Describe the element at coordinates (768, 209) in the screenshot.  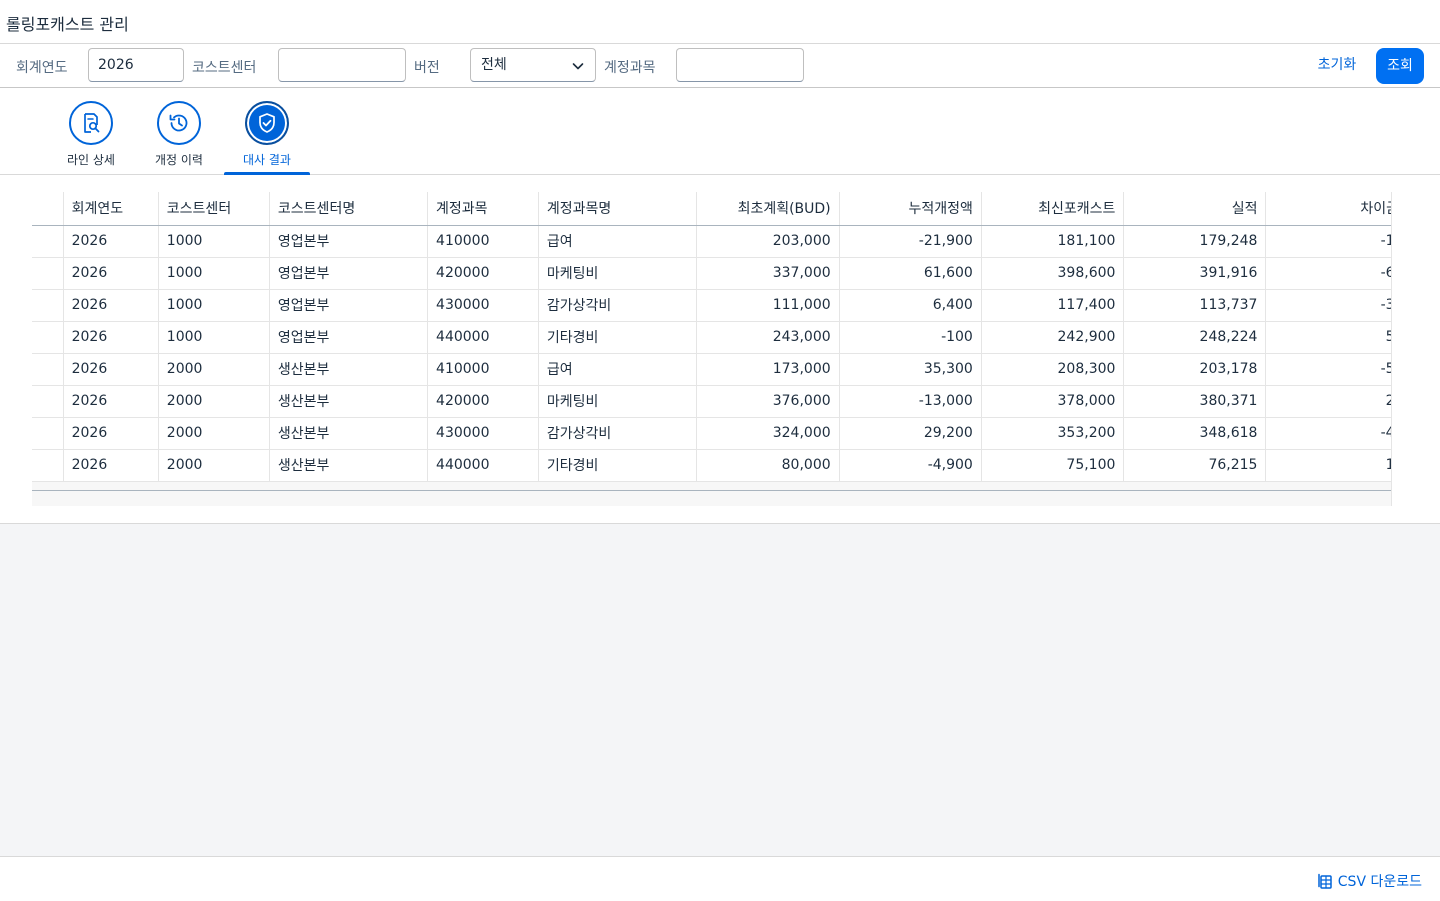
I see `column-header: 최초계획(BUD)` at that location.